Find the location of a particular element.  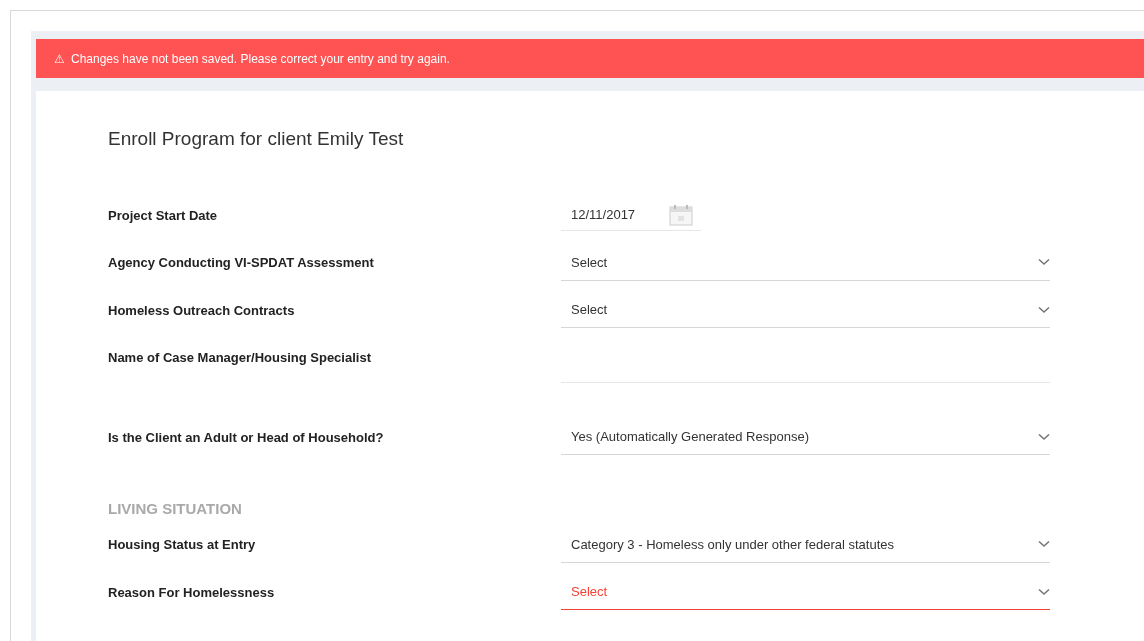

section-heading: LIVING SITUATION is located at coordinates (175, 508).